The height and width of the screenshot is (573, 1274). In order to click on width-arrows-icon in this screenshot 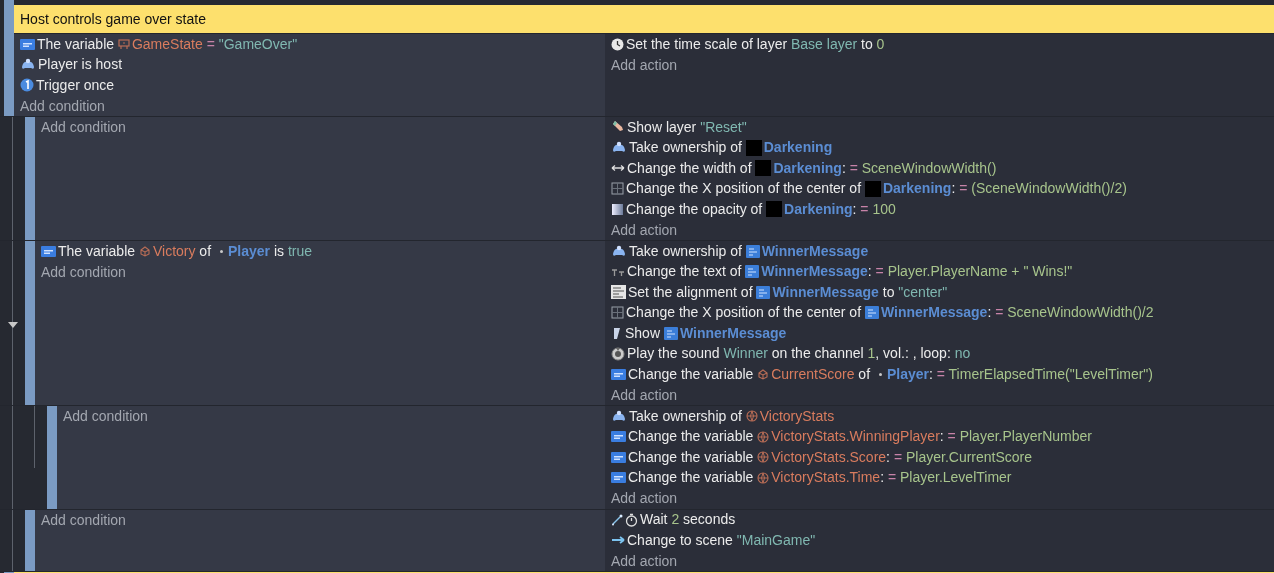, I will do `click(618, 168)`.